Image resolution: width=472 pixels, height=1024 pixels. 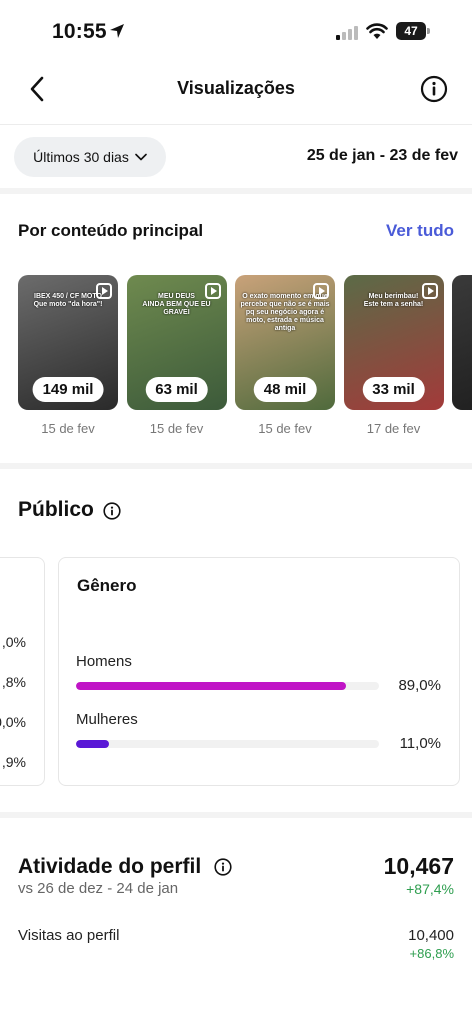 What do you see at coordinates (111, 230) in the screenshot?
I see `top-content-title: Por conteúdo principal` at bounding box center [111, 230].